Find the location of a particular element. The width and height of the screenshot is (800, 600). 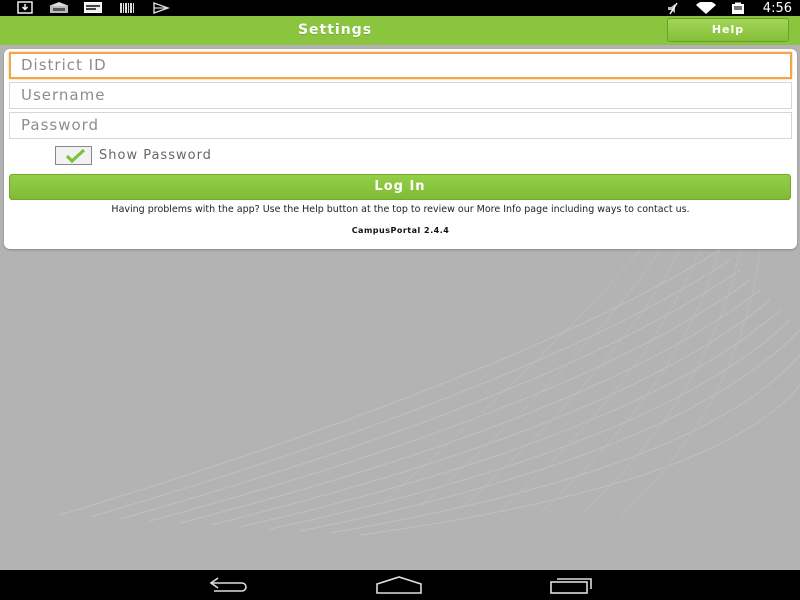

district-id-input is located at coordinates (405, 65).